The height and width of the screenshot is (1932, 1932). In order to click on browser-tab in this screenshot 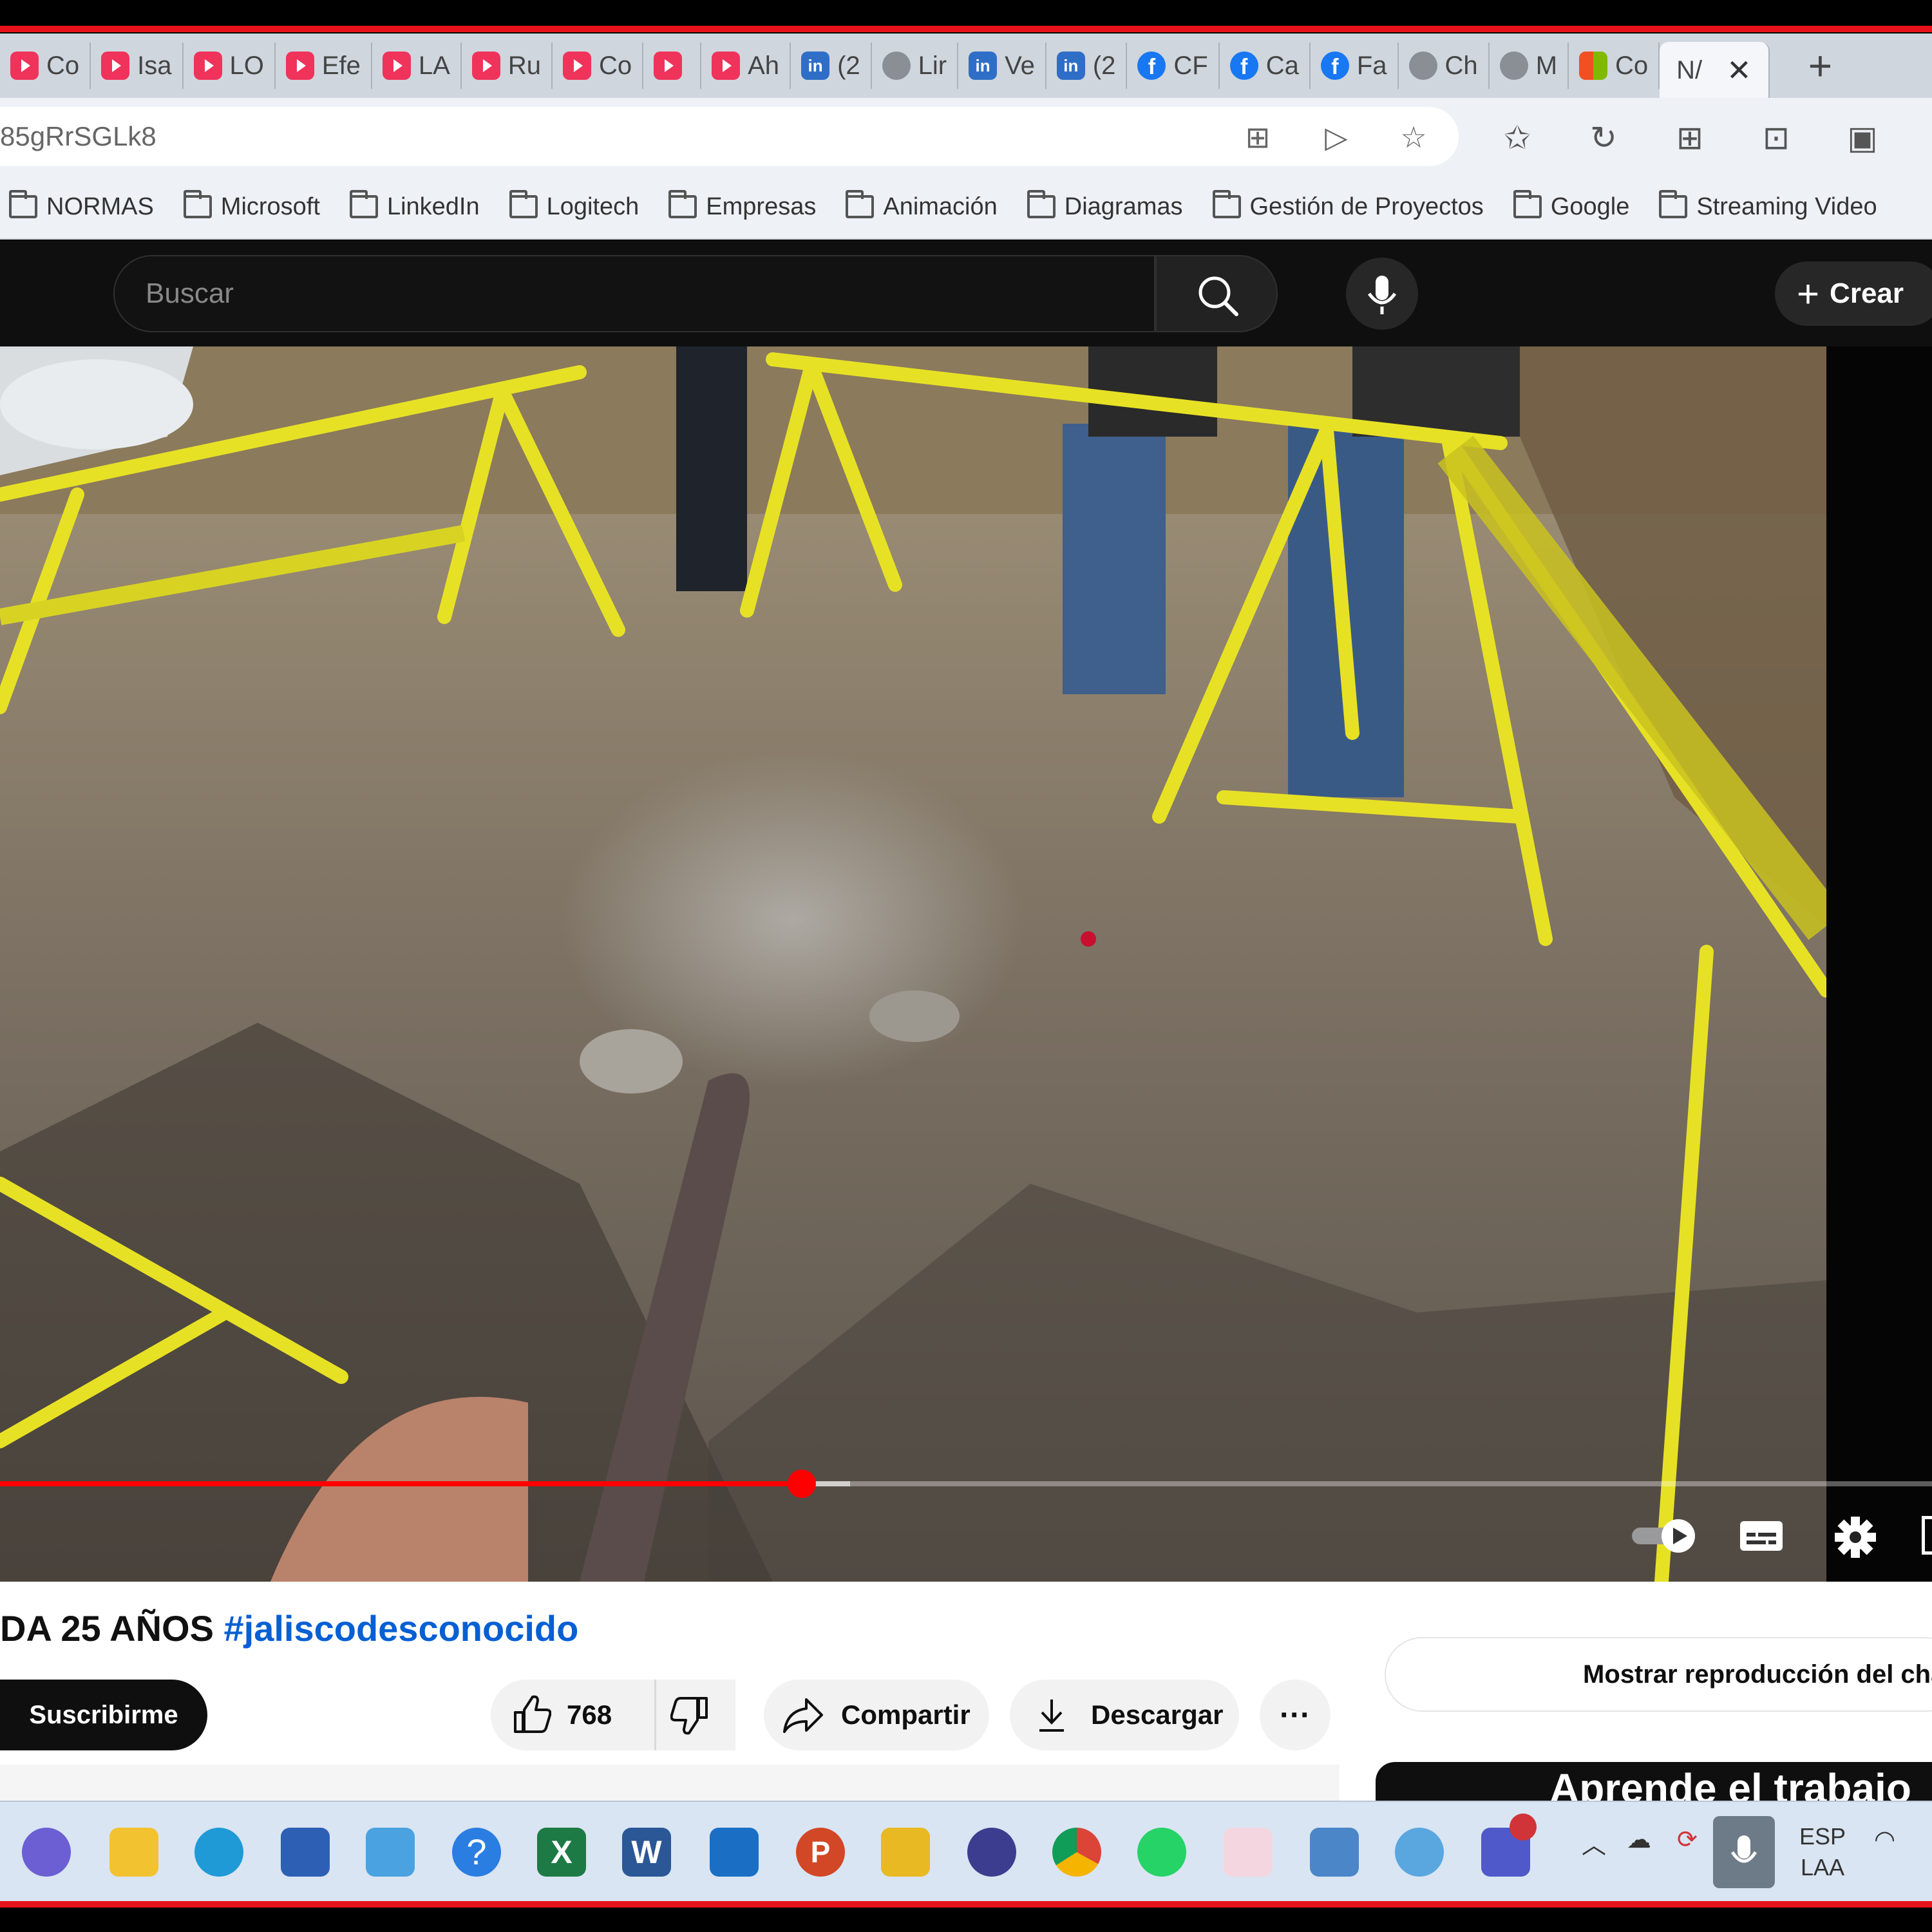, I will do `click(673, 66)`.